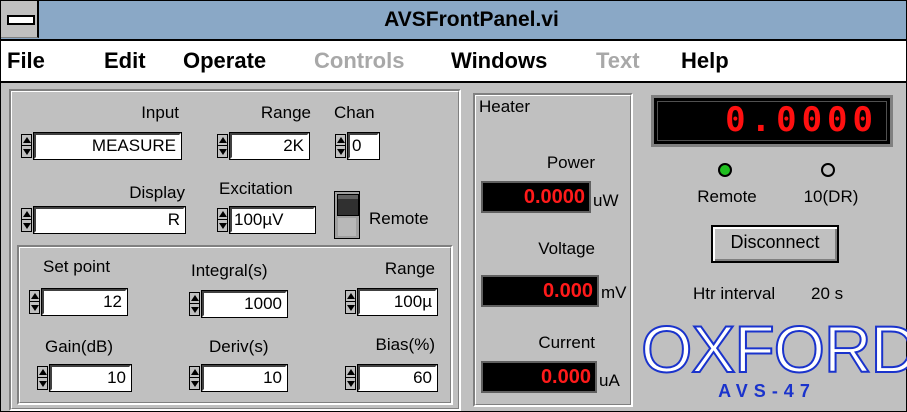 Image resolution: width=907 pixels, height=412 pixels. I want to click on range-value: 2K, so click(269, 146).